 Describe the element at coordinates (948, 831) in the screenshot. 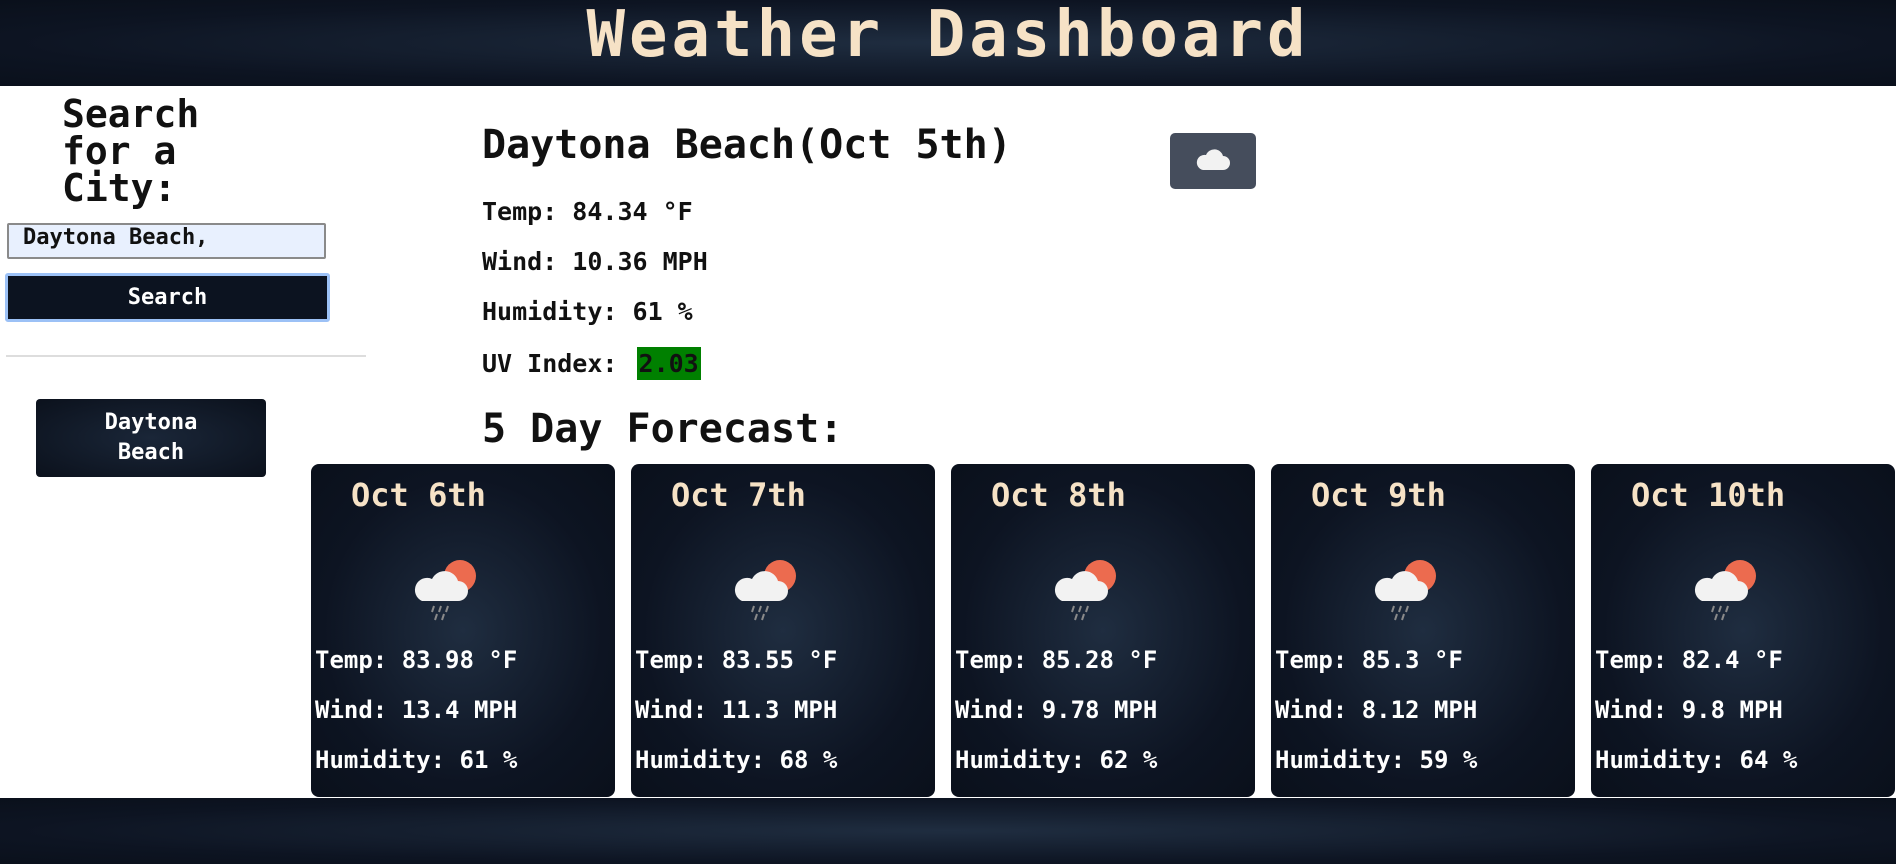

I see `page-footer` at that location.